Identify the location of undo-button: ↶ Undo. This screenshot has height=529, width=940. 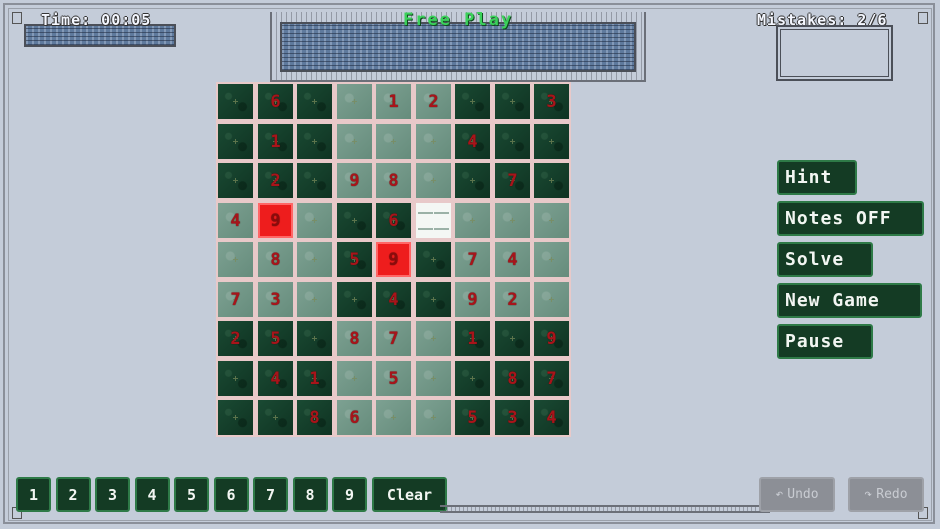
(797, 494).